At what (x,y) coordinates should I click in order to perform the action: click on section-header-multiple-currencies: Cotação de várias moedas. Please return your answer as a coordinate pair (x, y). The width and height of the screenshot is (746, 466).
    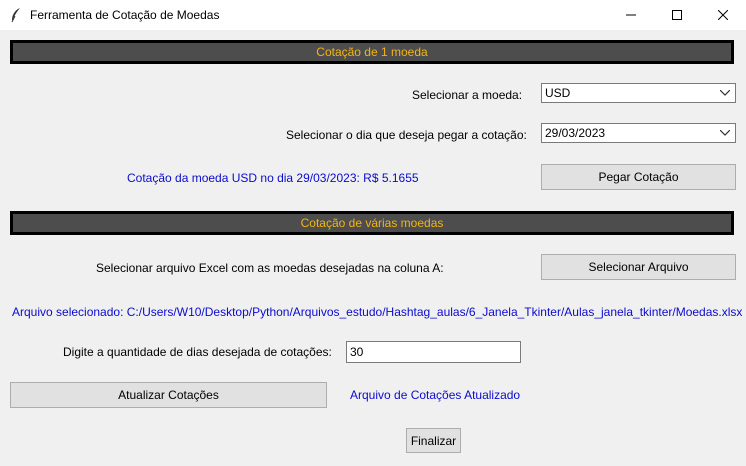
    Looking at the image, I should click on (372, 223).